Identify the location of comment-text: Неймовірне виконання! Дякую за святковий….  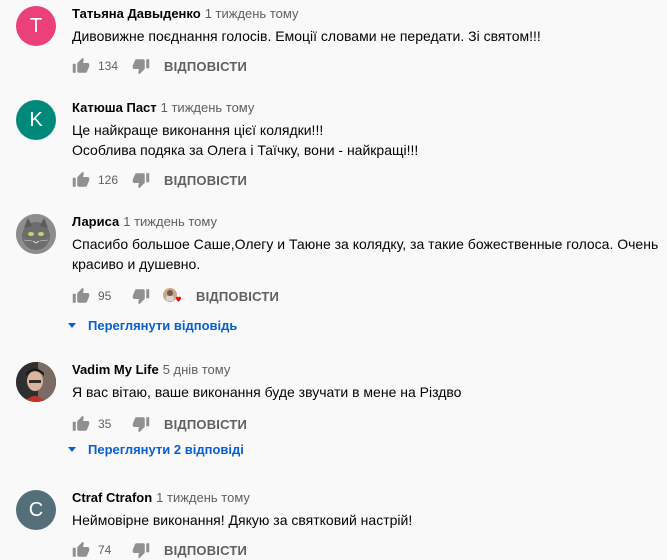
(242, 520).